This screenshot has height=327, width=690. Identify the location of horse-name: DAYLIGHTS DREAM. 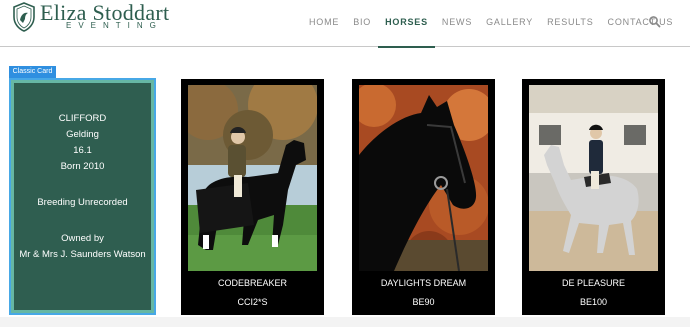
(423, 283).